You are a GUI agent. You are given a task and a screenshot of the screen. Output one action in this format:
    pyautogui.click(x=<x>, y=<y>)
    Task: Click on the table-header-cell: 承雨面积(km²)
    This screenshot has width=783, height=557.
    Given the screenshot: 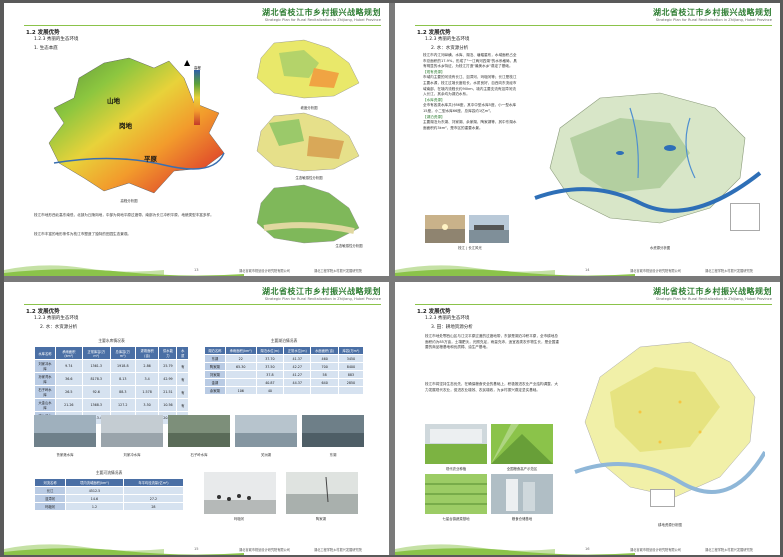 What is the action you would take?
    pyautogui.click(x=68, y=353)
    